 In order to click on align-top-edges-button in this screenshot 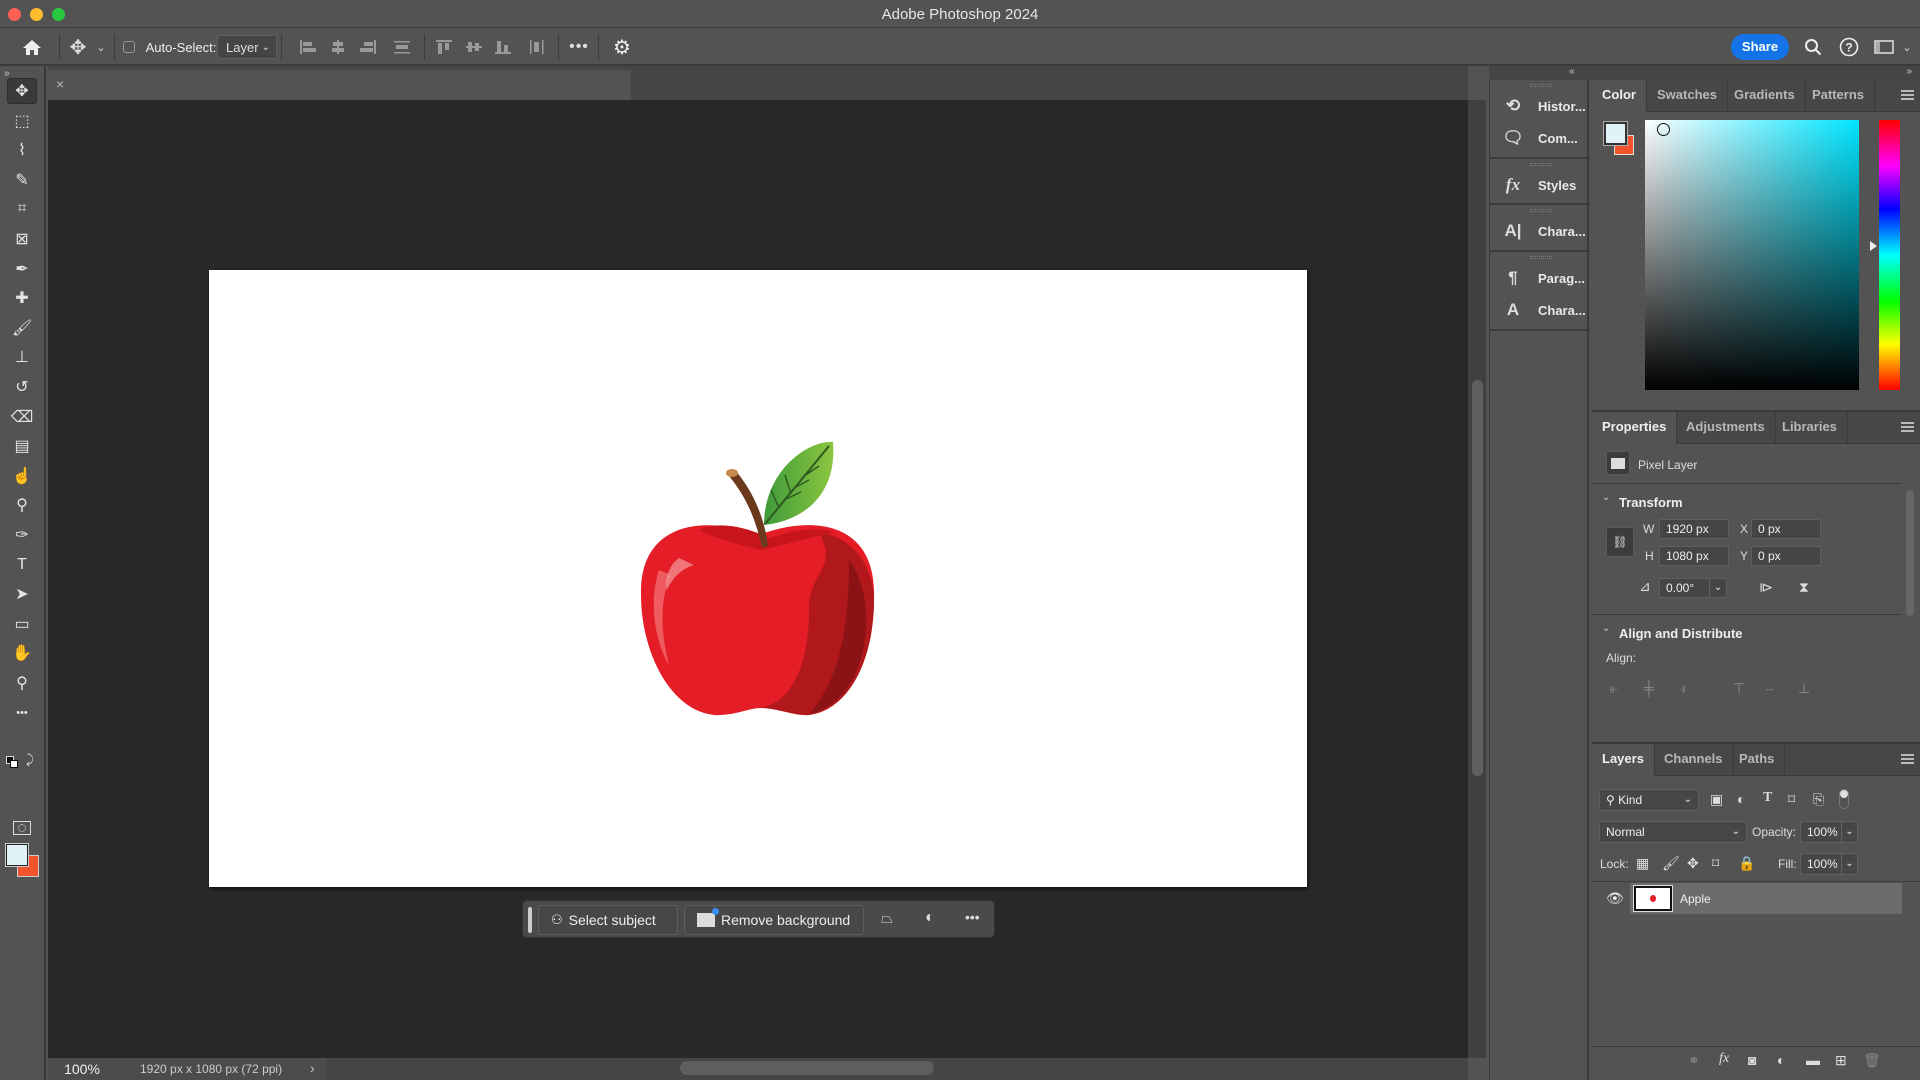, I will do `click(444, 47)`.